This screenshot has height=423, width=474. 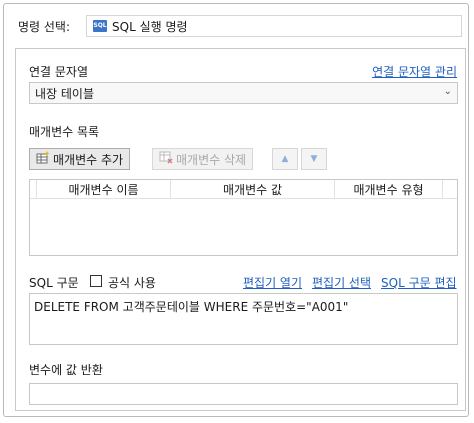 I want to click on move-down-button: ▼, so click(x=314, y=159).